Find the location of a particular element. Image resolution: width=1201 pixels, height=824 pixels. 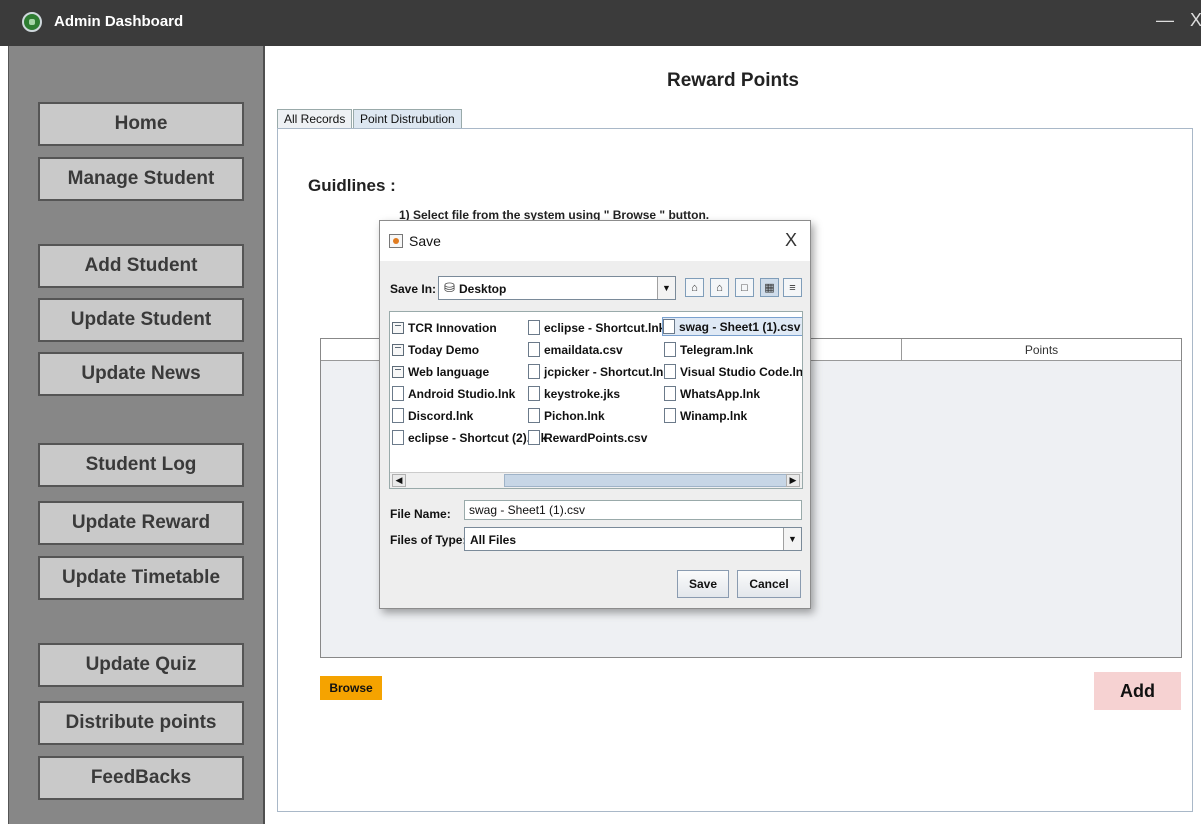

file-name: Winamp.lnk is located at coordinates (714, 415).